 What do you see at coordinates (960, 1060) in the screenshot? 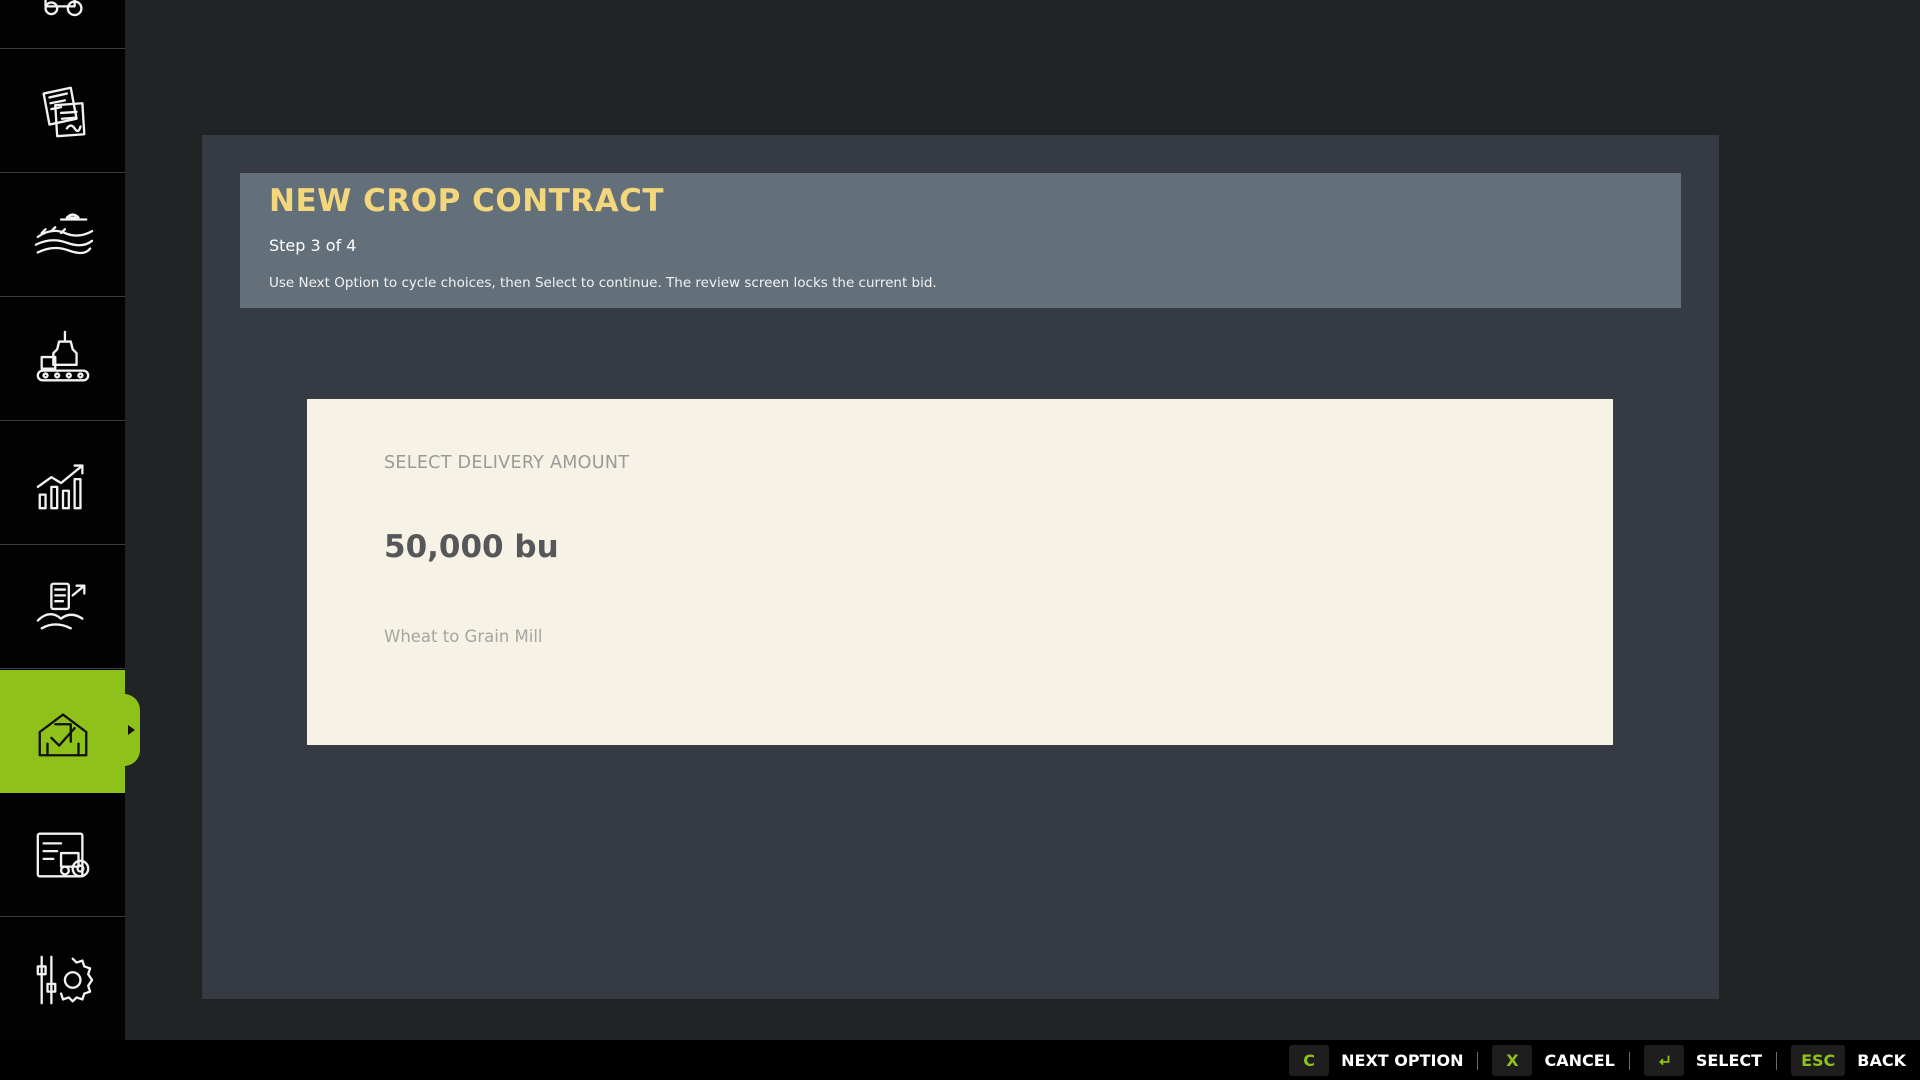
I see `control-hints-bar: C NEXT OPTION X CANCEL SELECT ESC BACK` at bounding box center [960, 1060].